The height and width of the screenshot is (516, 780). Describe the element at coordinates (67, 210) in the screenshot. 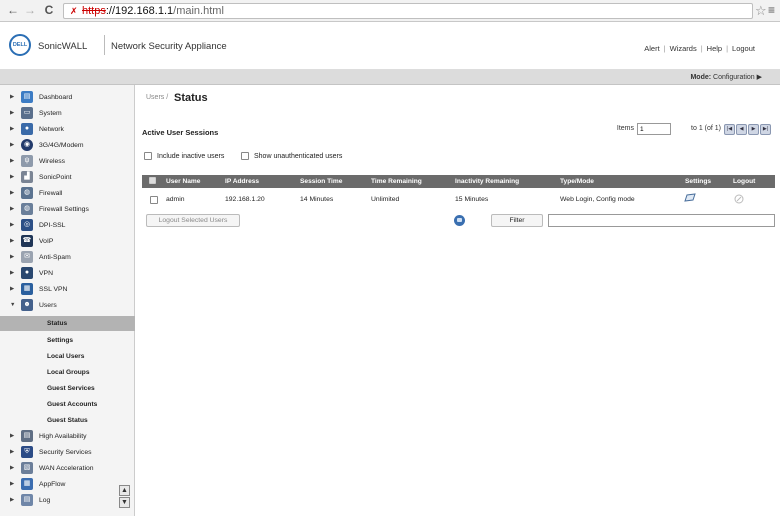

I see `sidebar-item-firewall-settings: ▶ ◍ Firewall Settings` at that location.